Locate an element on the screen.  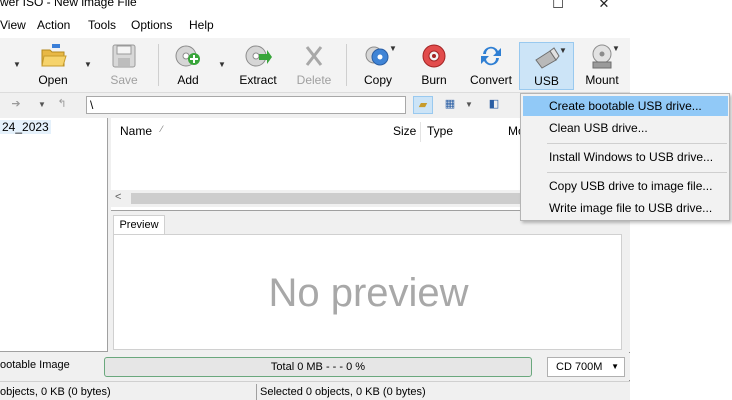
title-bar: wer ISO - New image File ☐ ✕ is located at coordinates (315, 7).